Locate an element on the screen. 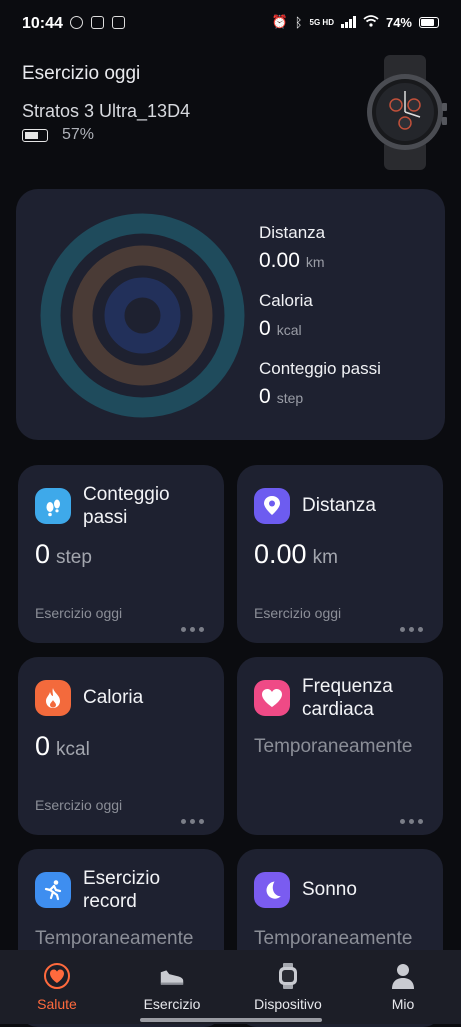 This screenshot has width=461, height=1027. distance-value: 0.00 is located at coordinates (279, 260).